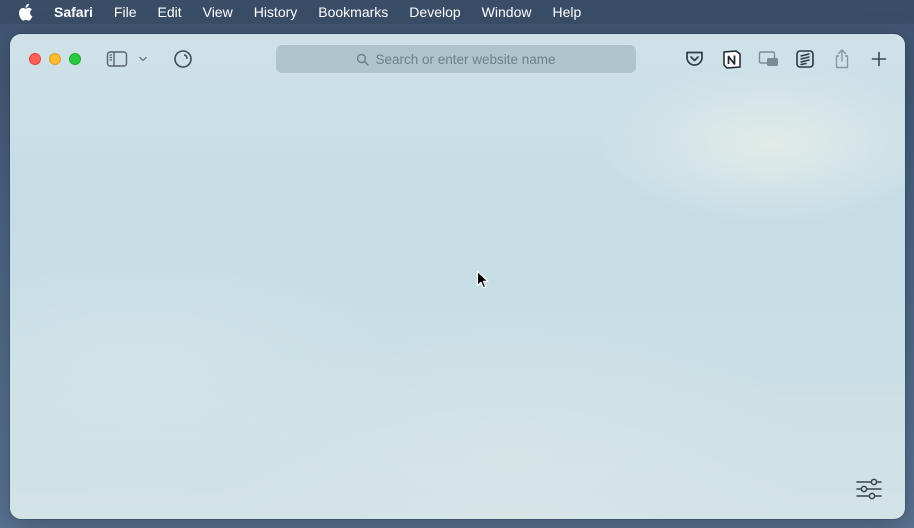 This screenshot has height=528, width=914. I want to click on address-placeholder: Search or enter website name, so click(465, 59).